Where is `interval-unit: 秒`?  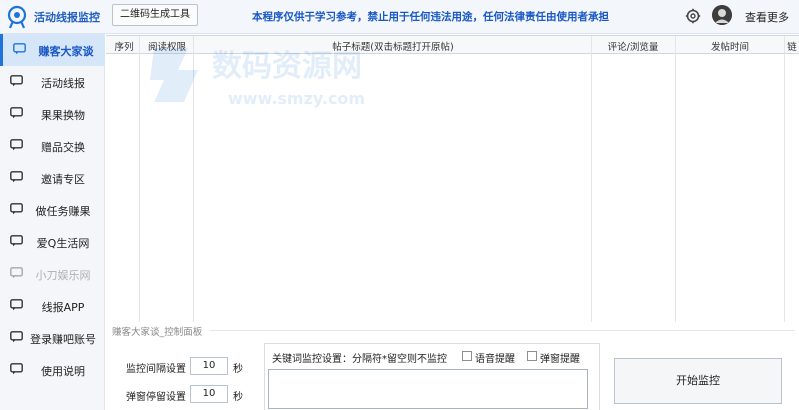 interval-unit: 秒 is located at coordinates (238, 369).